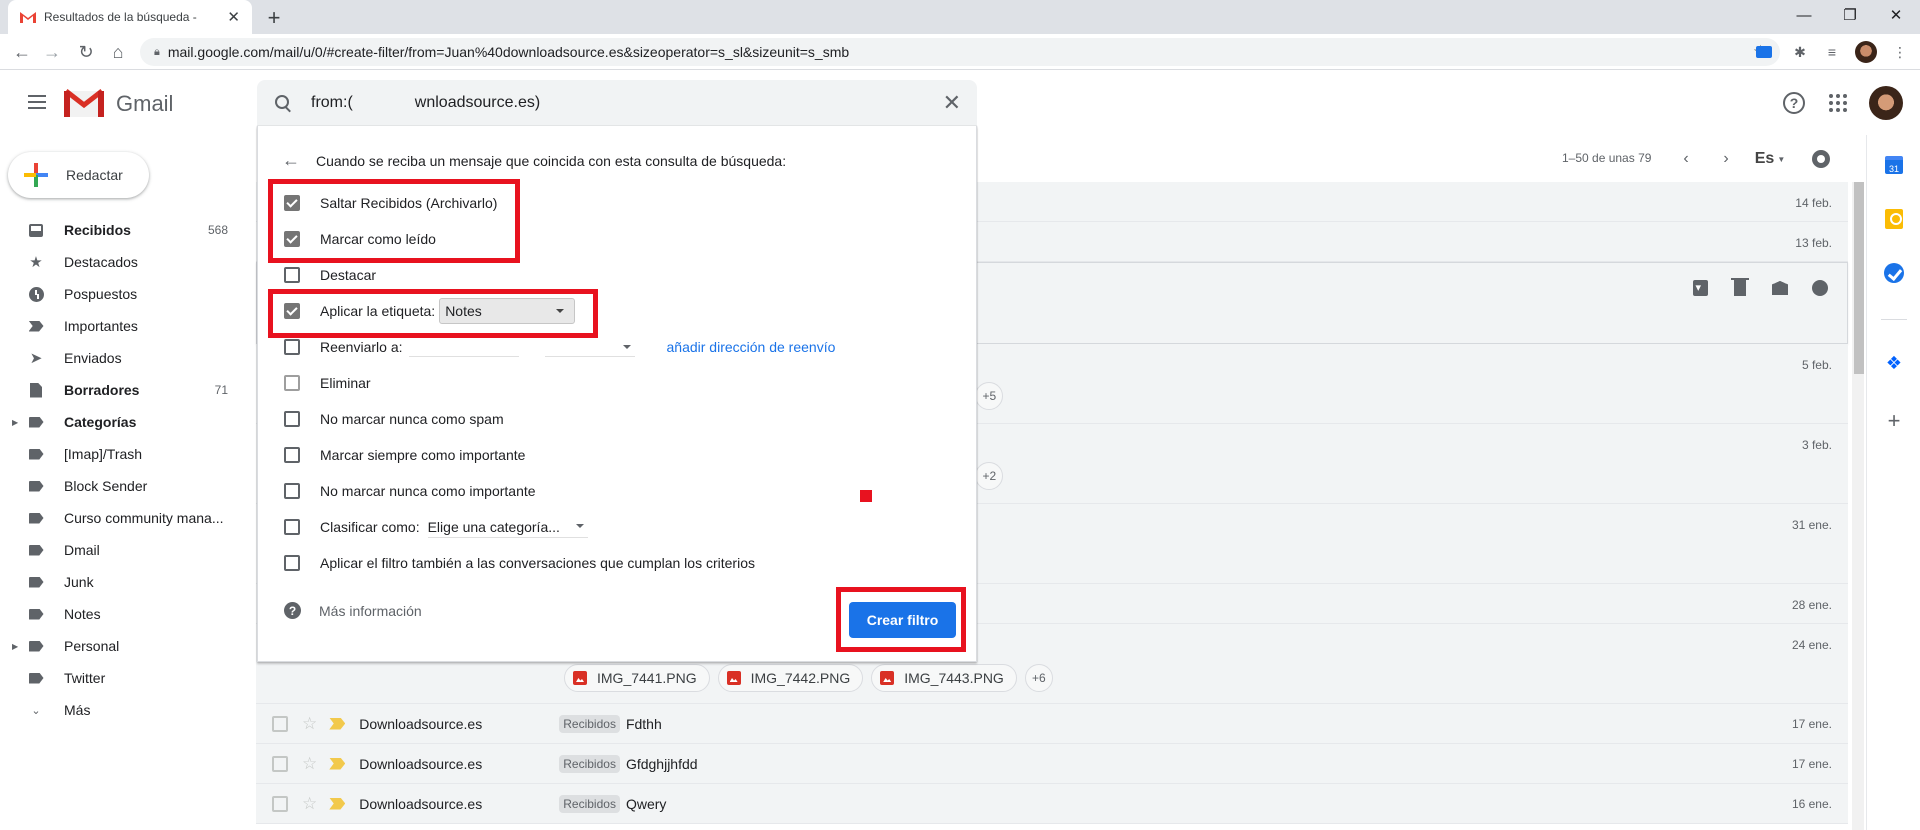 This screenshot has height=830, width=1920. I want to click on sidebar-item-starred: ★ Destacados, so click(120, 262).